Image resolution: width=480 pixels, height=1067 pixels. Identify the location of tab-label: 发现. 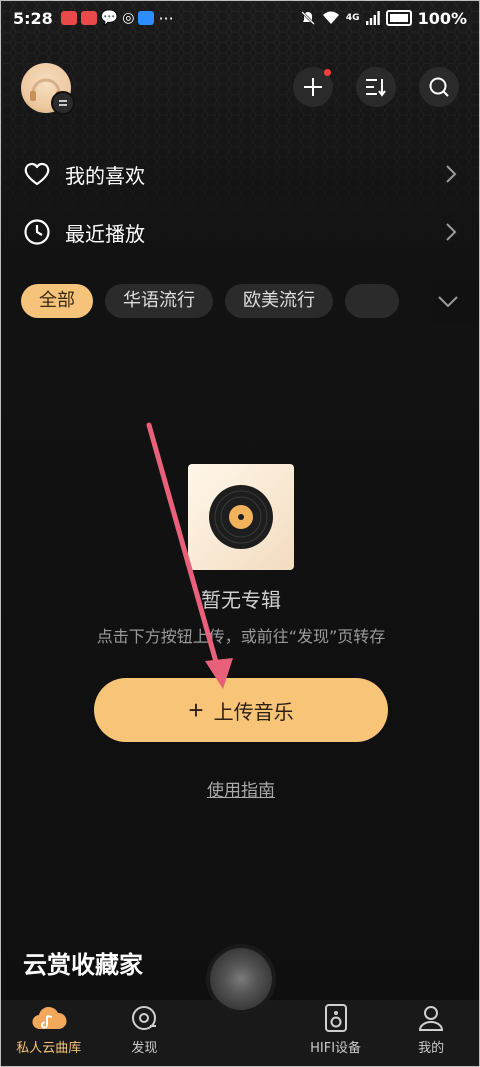
(144, 1048).